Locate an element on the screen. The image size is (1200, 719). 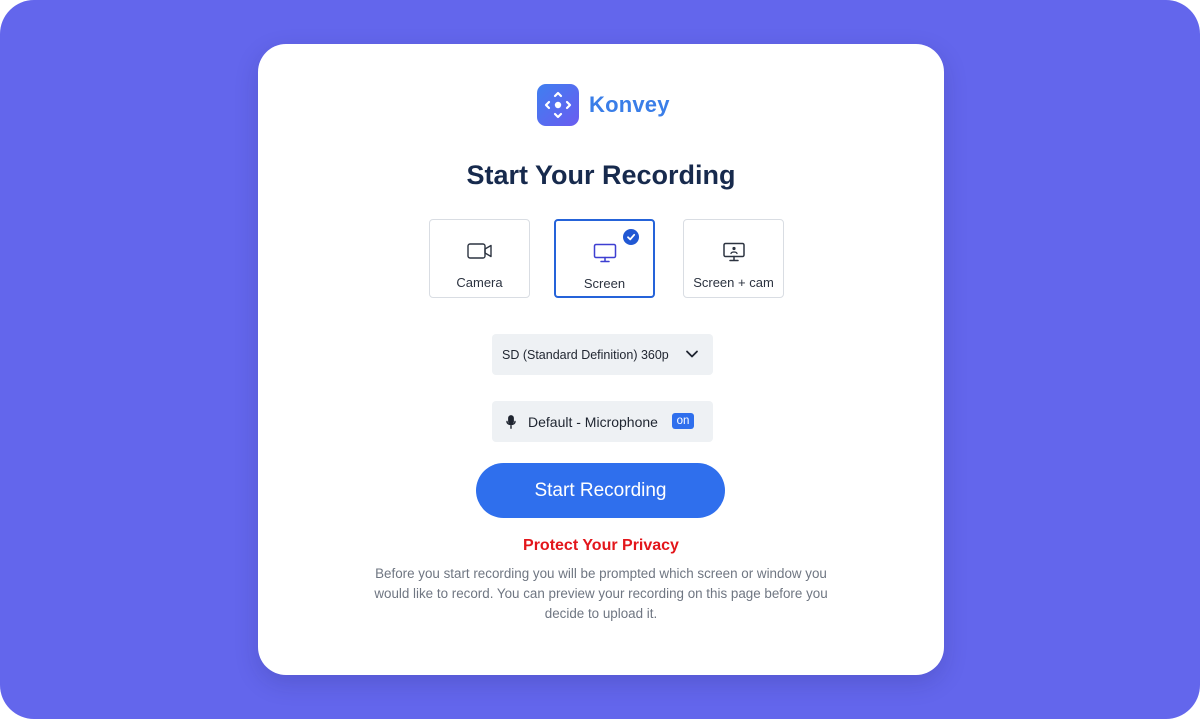
mode-screen-cam: Screen + cam is located at coordinates (733, 258).